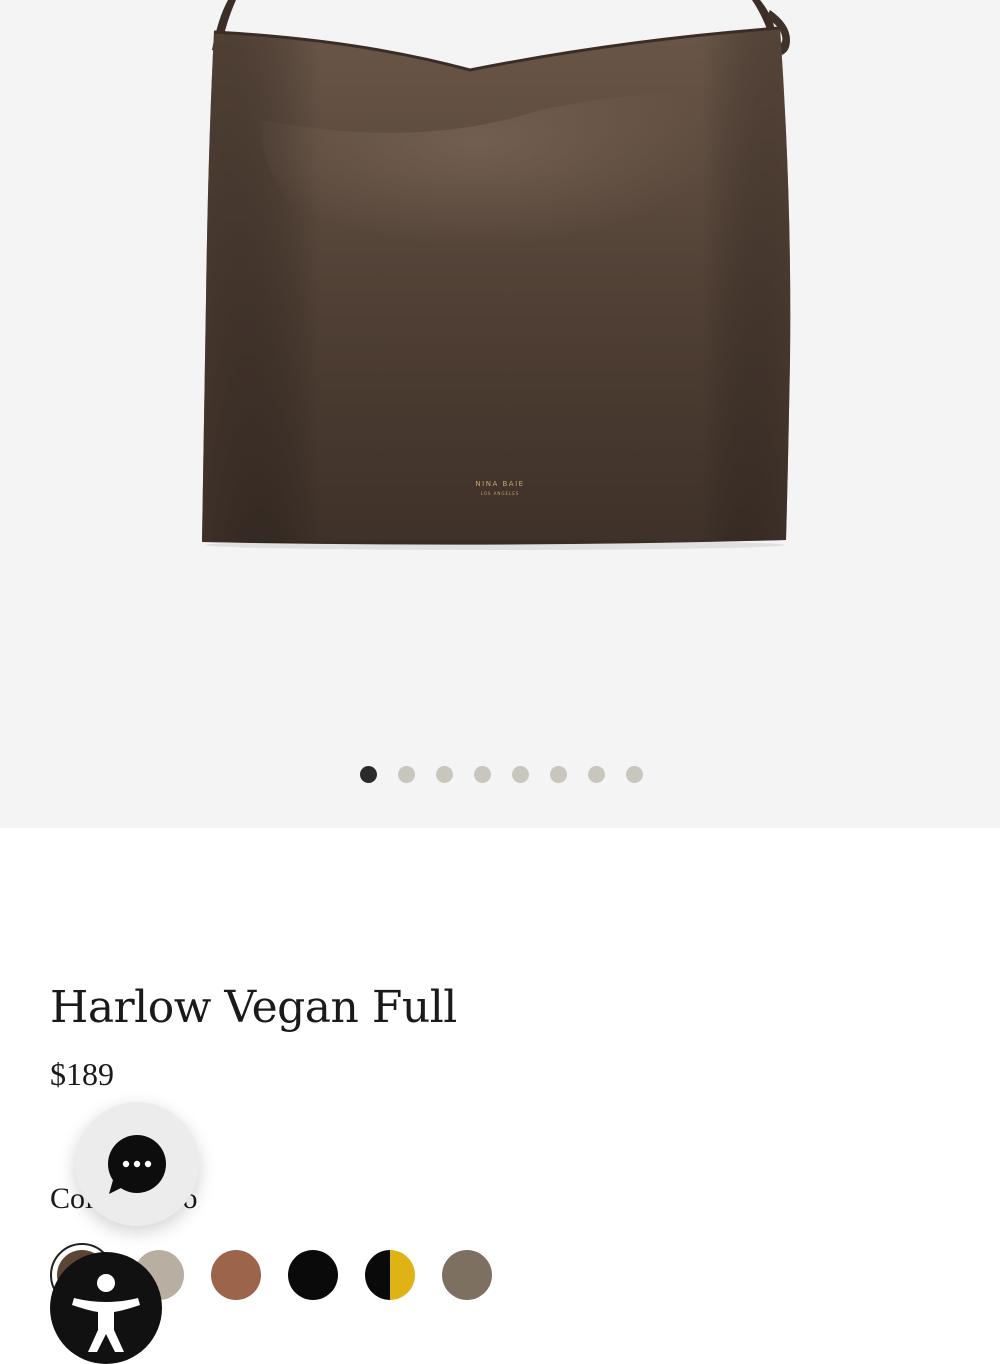 This screenshot has height=1364, width=1000. I want to click on swatch-black, so click(313, 1275).